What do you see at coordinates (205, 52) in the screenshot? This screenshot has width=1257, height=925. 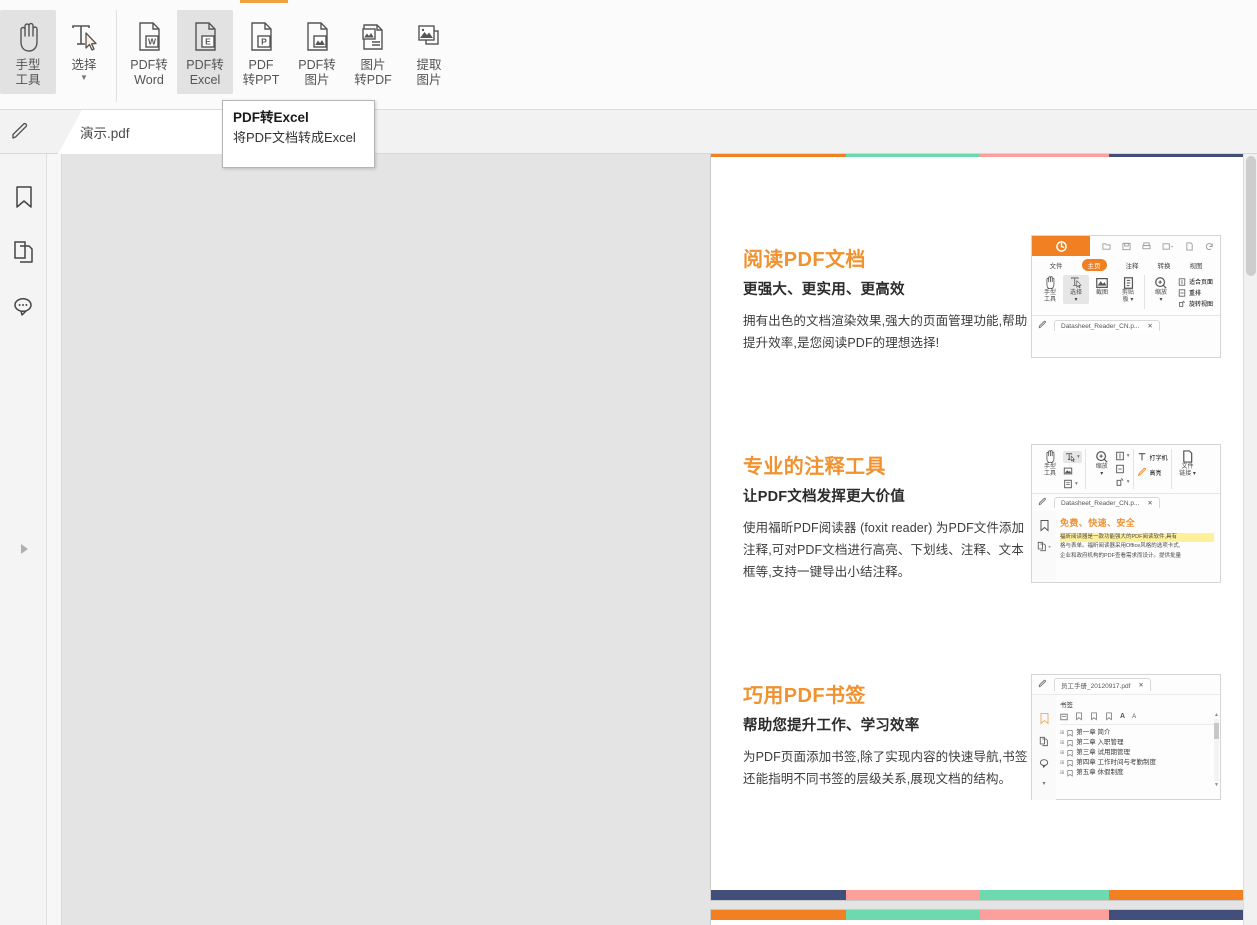 I see `pdf-to-excel-button: E PDF转 Excel` at bounding box center [205, 52].